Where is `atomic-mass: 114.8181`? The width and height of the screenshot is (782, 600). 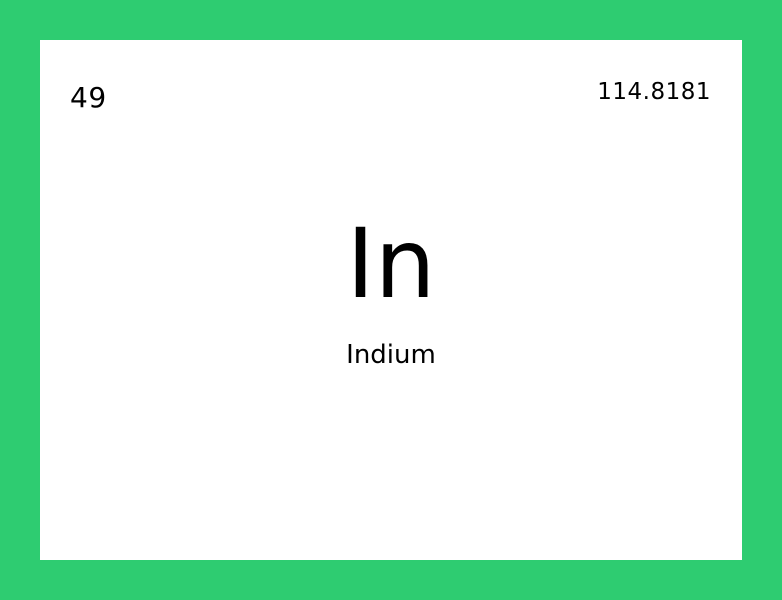
atomic-mass: 114.8181 is located at coordinates (654, 92).